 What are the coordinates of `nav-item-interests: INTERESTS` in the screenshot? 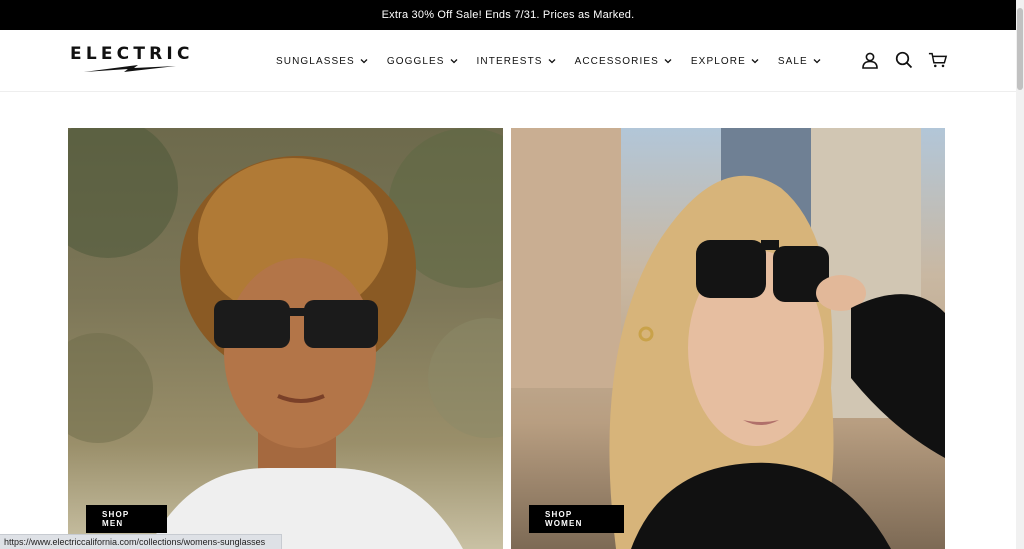 It's located at (517, 61).